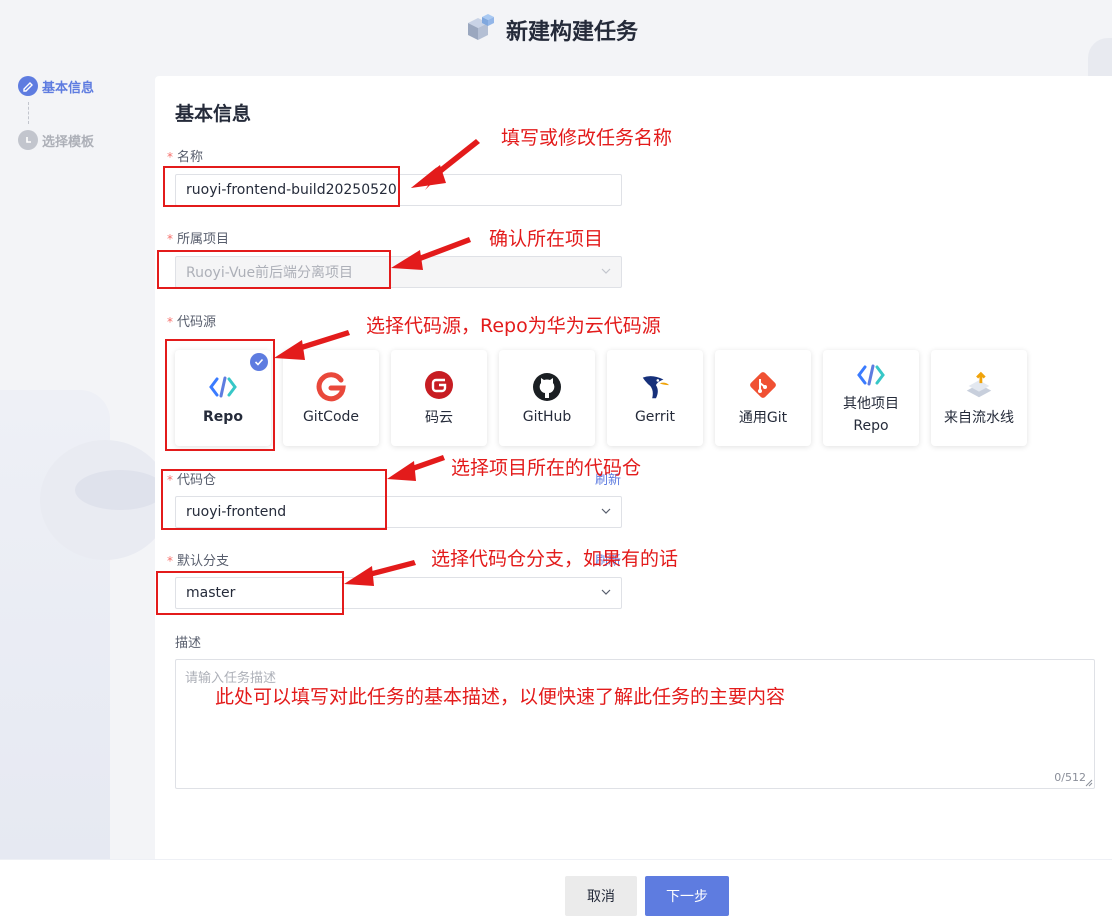 This screenshot has height=919, width=1112. I want to click on annotation-source: 选择代码源，Repo为华为云代码源, so click(513, 326).